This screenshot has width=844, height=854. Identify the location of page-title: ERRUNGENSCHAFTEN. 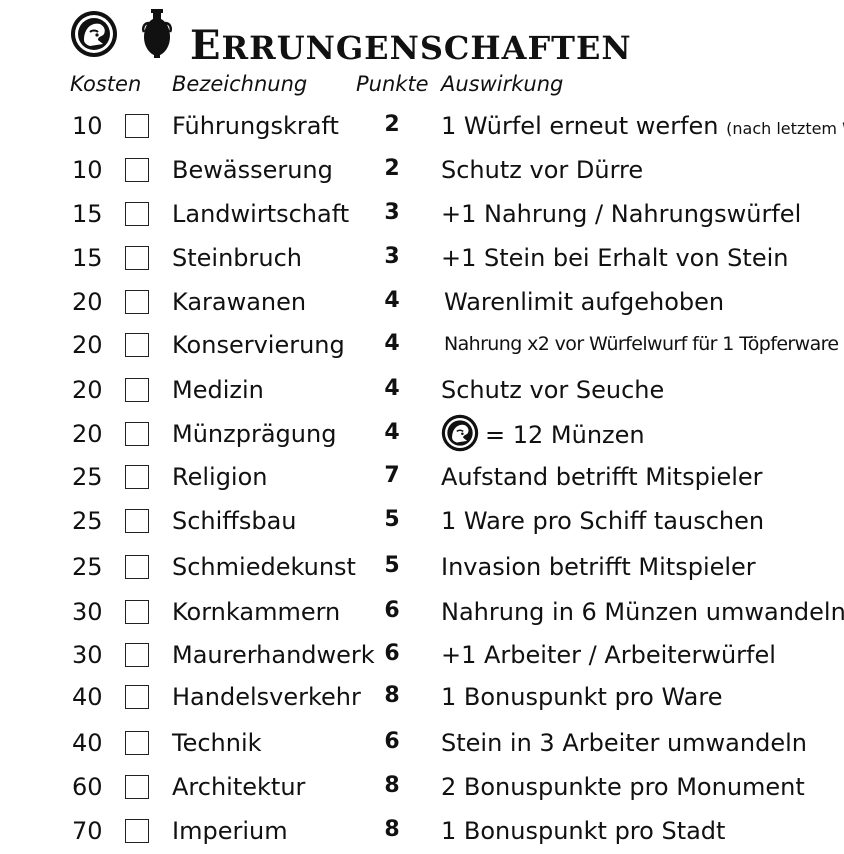
(411, 45).